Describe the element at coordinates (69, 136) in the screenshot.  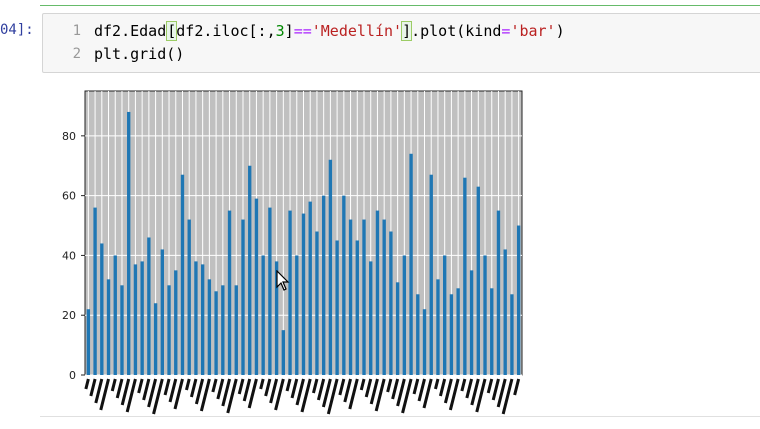
I see `y-tick-label: 80` at that location.